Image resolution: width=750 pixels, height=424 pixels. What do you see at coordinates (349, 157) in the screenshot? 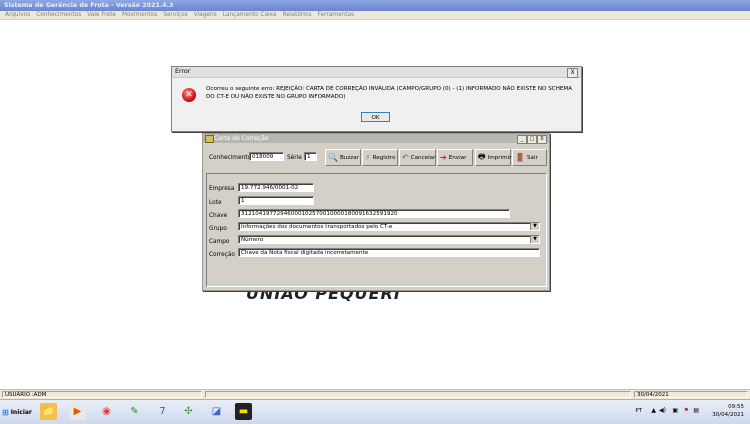
I see `buscar-label: Buzzar` at bounding box center [349, 157].